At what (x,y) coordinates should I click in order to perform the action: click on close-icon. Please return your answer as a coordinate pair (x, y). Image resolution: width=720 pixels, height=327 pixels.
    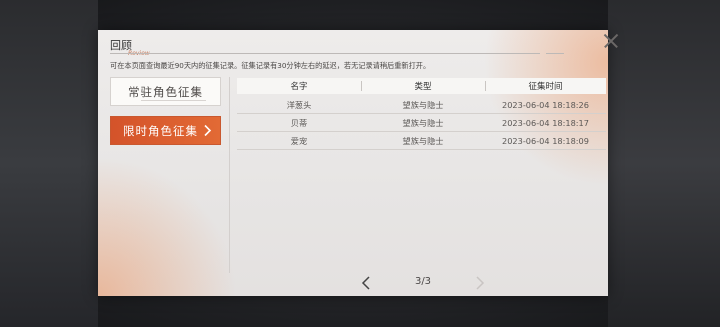
    Looking at the image, I should click on (611, 41).